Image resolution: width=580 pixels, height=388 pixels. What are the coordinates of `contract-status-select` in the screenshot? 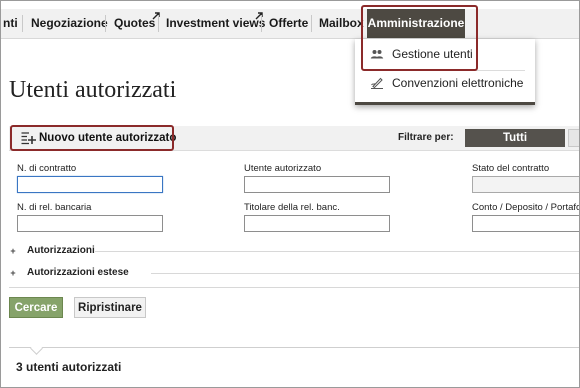 It's located at (525, 184).